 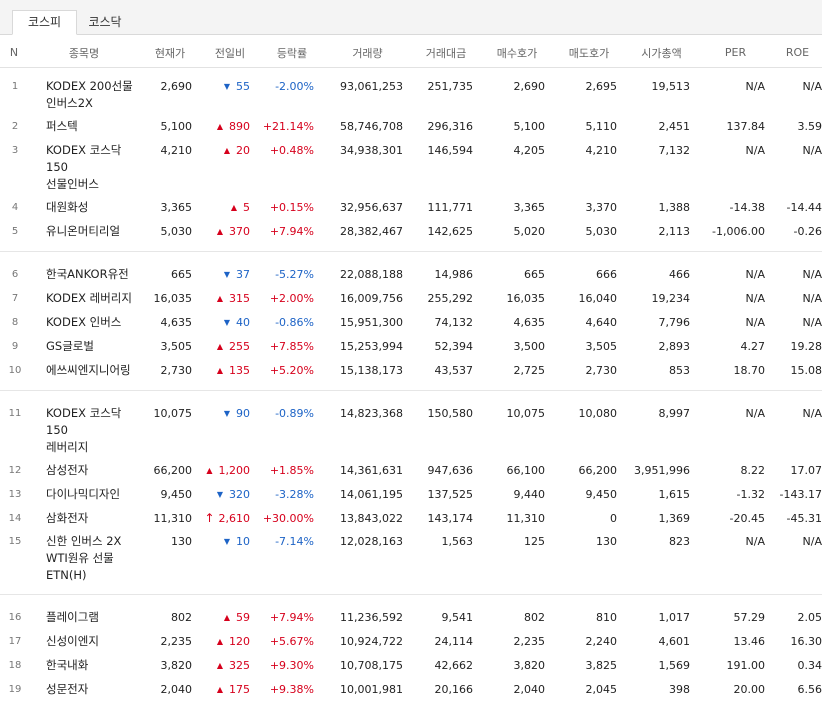 I want to click on stock-name-link: 신한 인버스 2X WTI원유 선물 ETN(H), so click(x=84, y=558).